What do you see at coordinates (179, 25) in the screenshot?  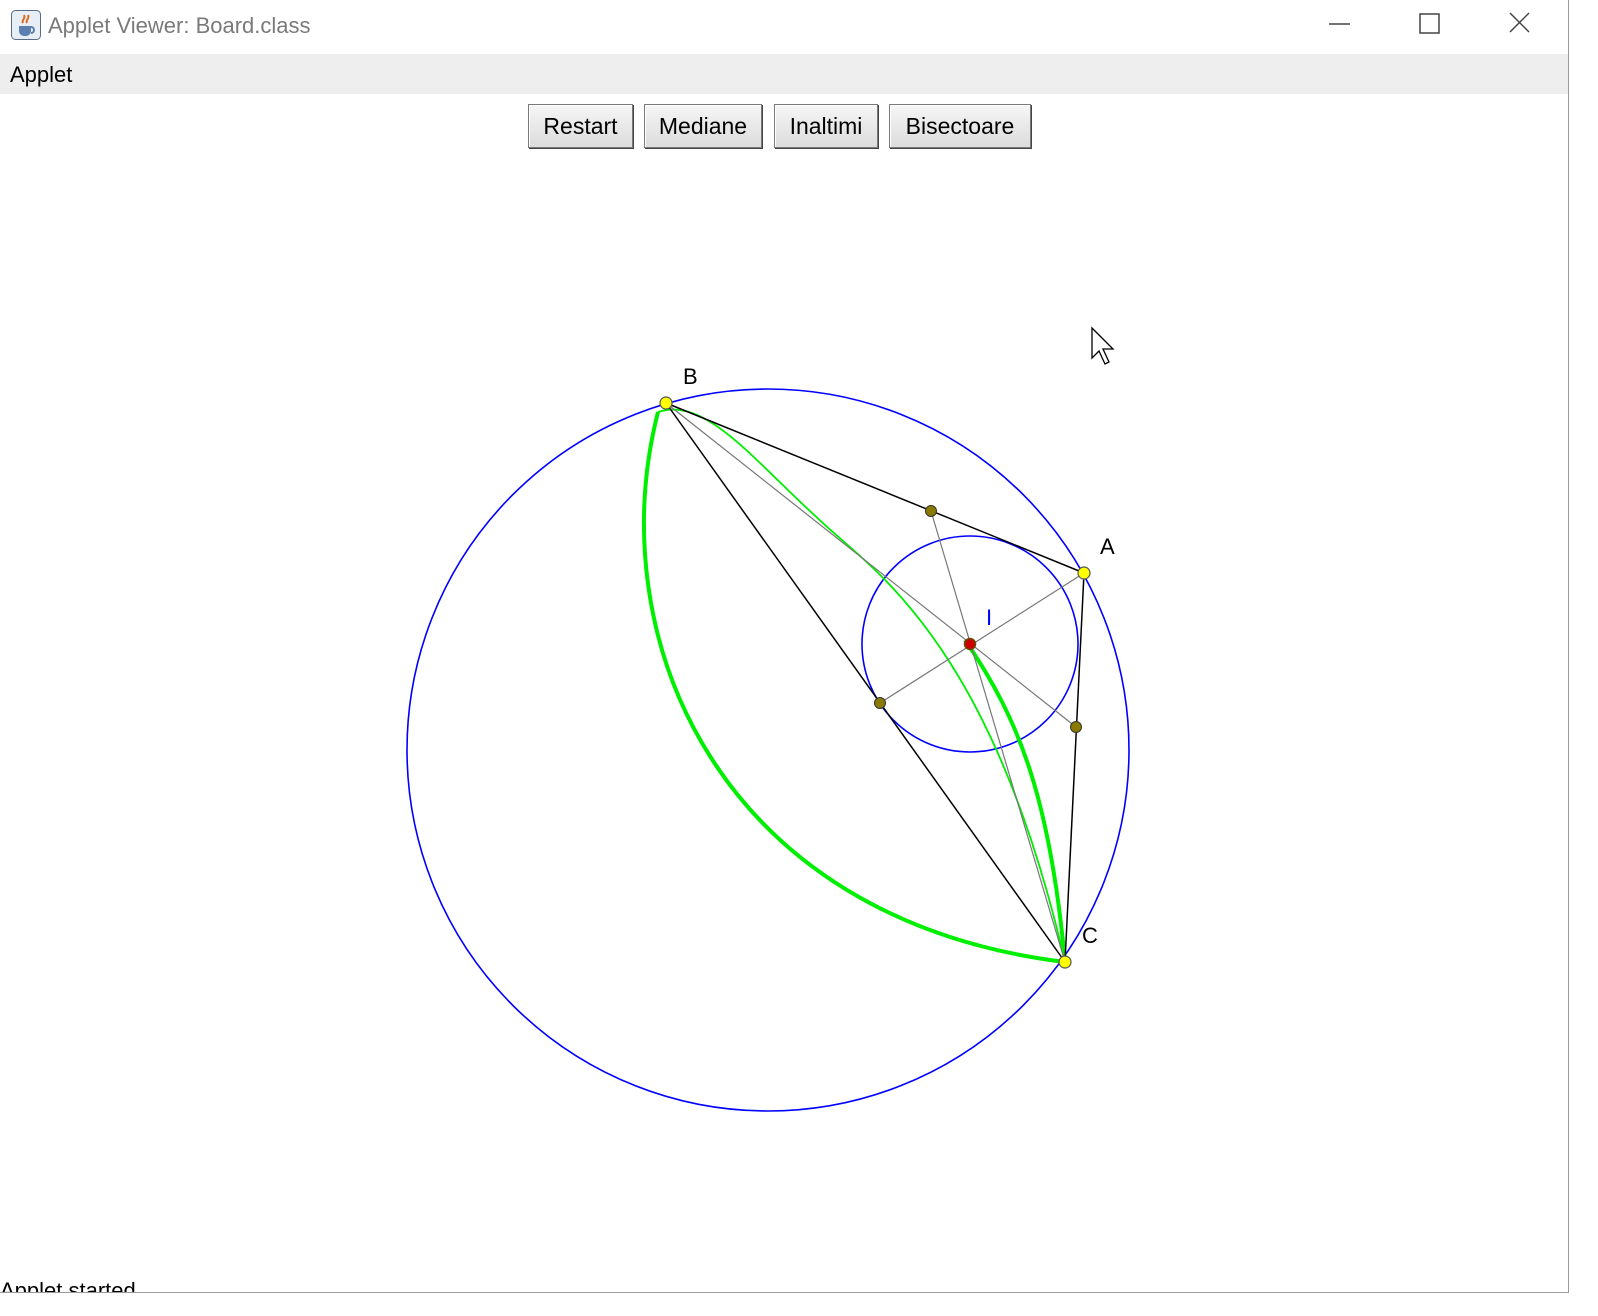 I see `window-title: Applet Viewer: Board.class` at bounding box center [179, 25].